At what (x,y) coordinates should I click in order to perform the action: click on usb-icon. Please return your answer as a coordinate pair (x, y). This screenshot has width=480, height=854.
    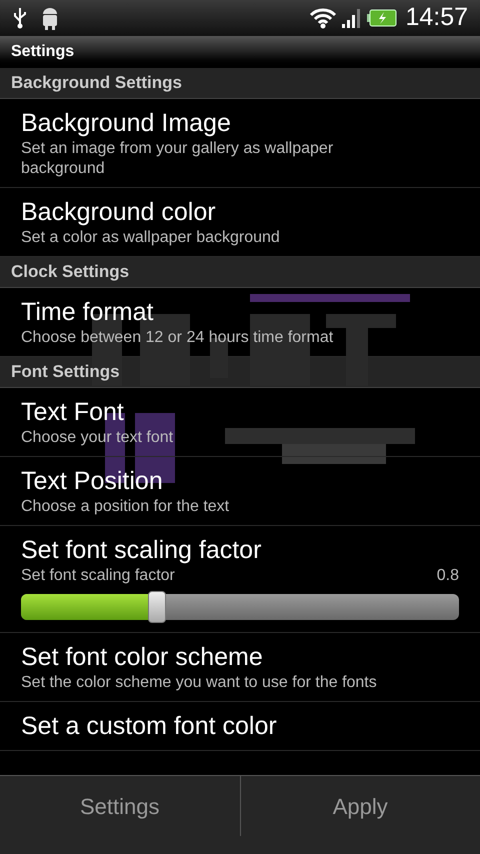
    Looking at the image, I should click on (20, 18).